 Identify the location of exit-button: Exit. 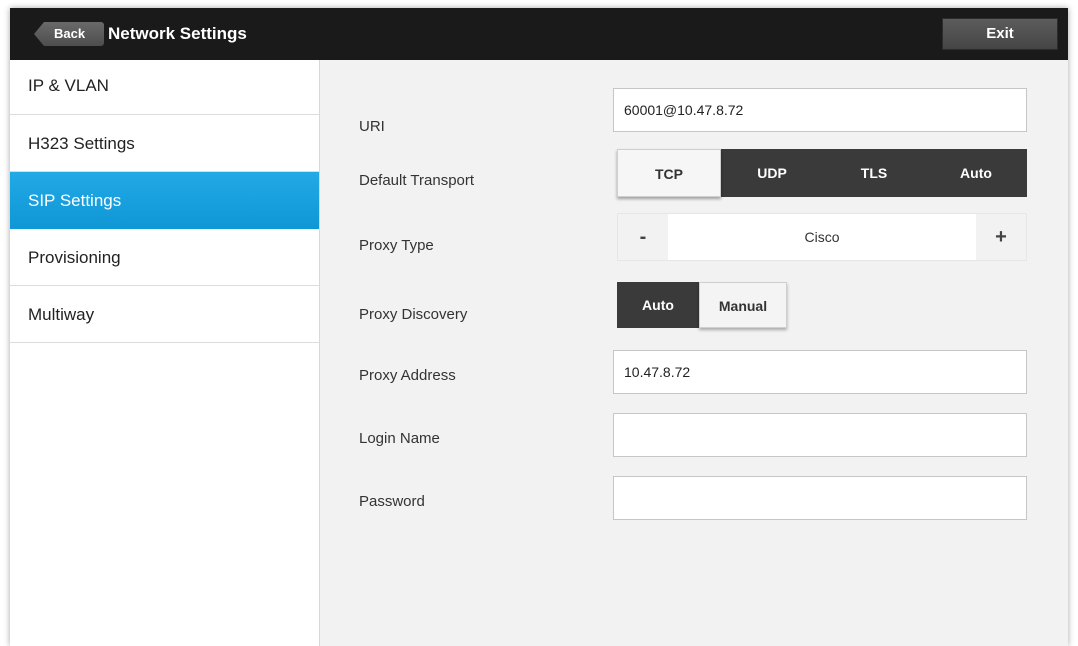
(1000, 34).